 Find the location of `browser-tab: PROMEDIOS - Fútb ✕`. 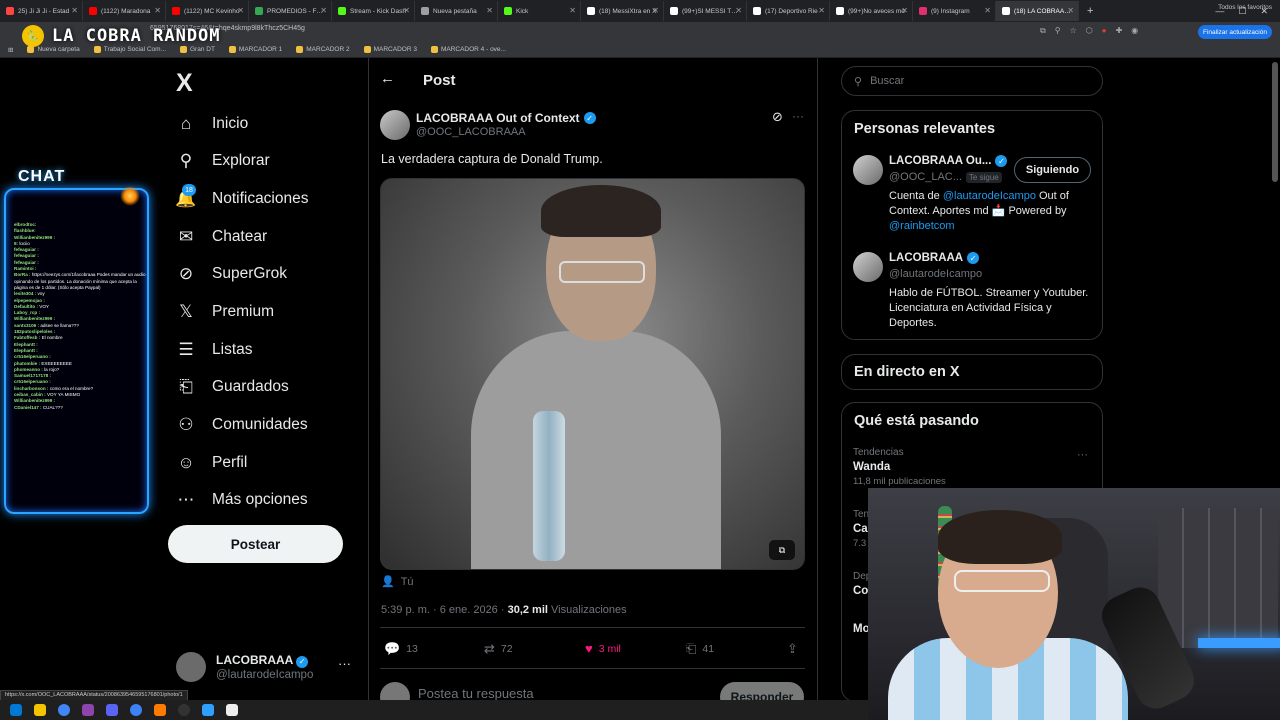

browser-tab: PROMEDIOS - Fútb ✕ is located at coordinates (290, 11).